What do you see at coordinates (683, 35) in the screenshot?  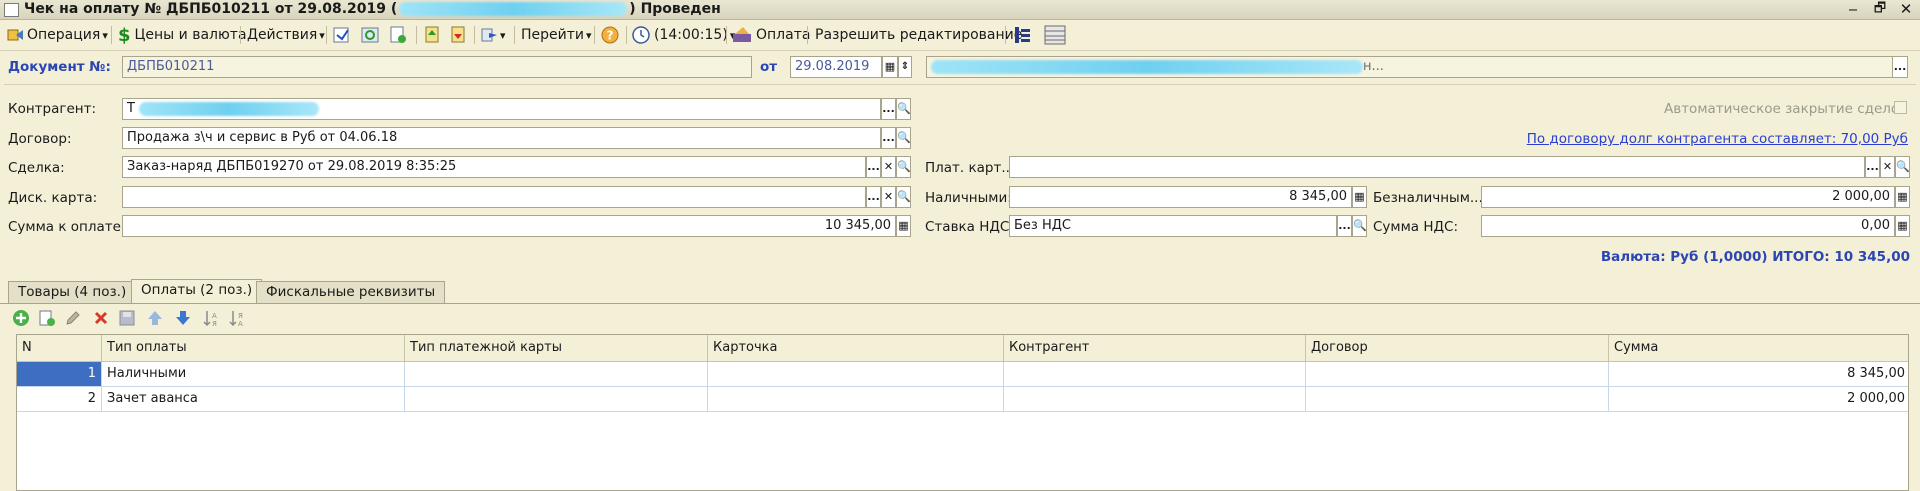 I see `time-menu: (14:00:15) ▾` at bounding box center [683, 35].